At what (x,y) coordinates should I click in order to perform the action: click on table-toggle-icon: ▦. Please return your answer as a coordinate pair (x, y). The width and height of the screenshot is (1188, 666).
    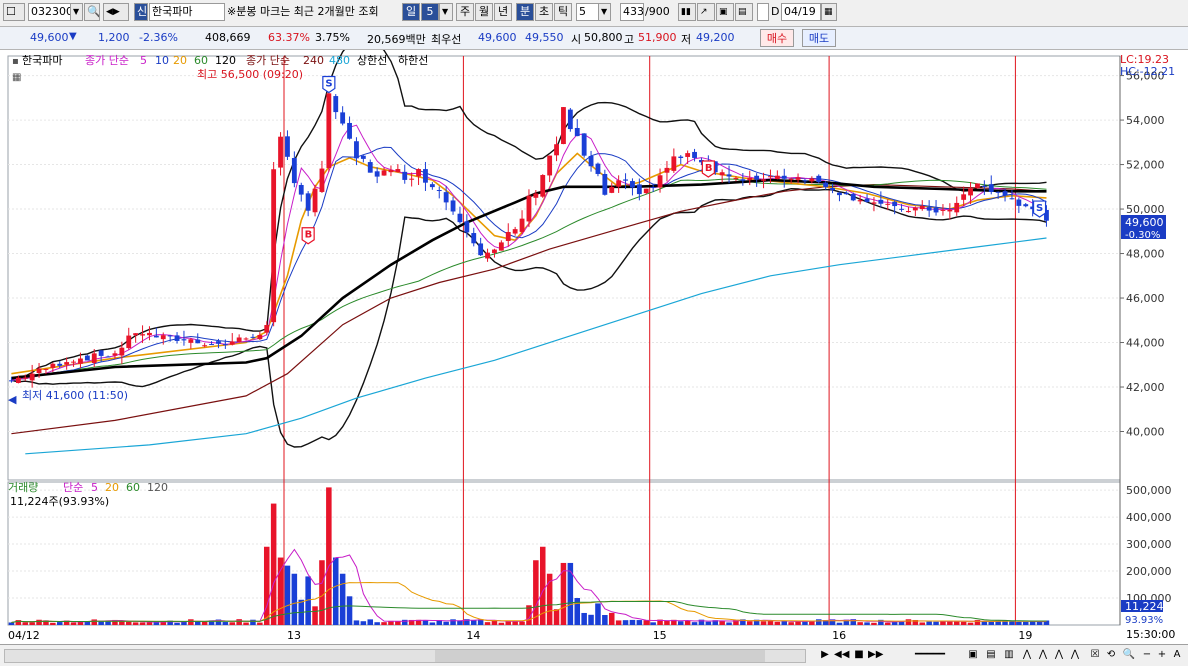
    Looking at the image, I should click on (16, 77).